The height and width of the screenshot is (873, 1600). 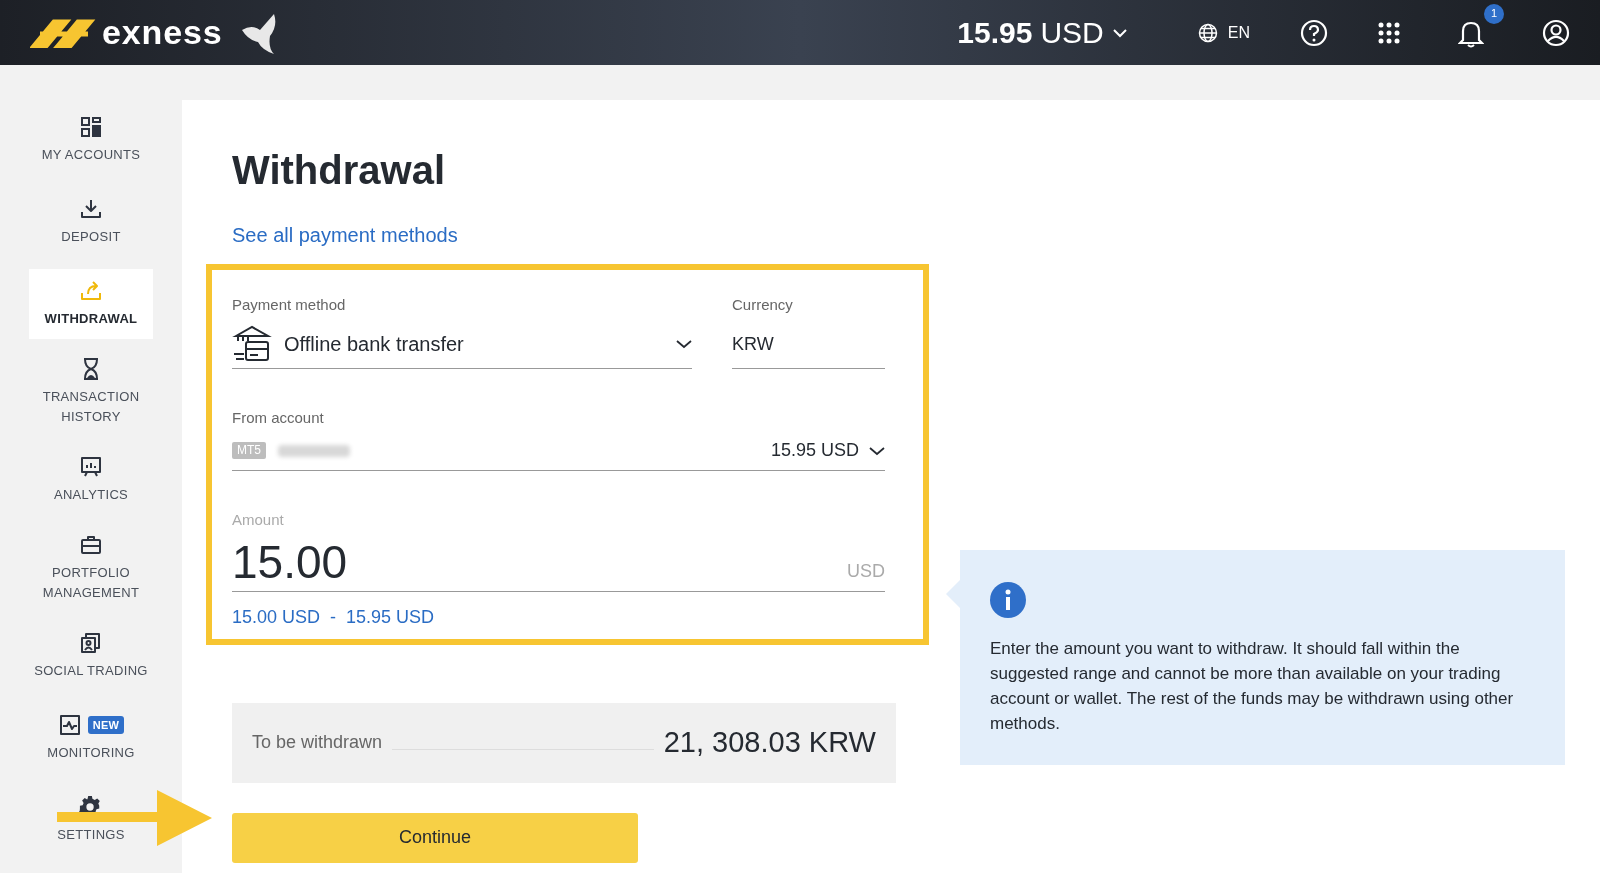 I want to click on page-title: Withdrawal, so click(x=339, y=170).